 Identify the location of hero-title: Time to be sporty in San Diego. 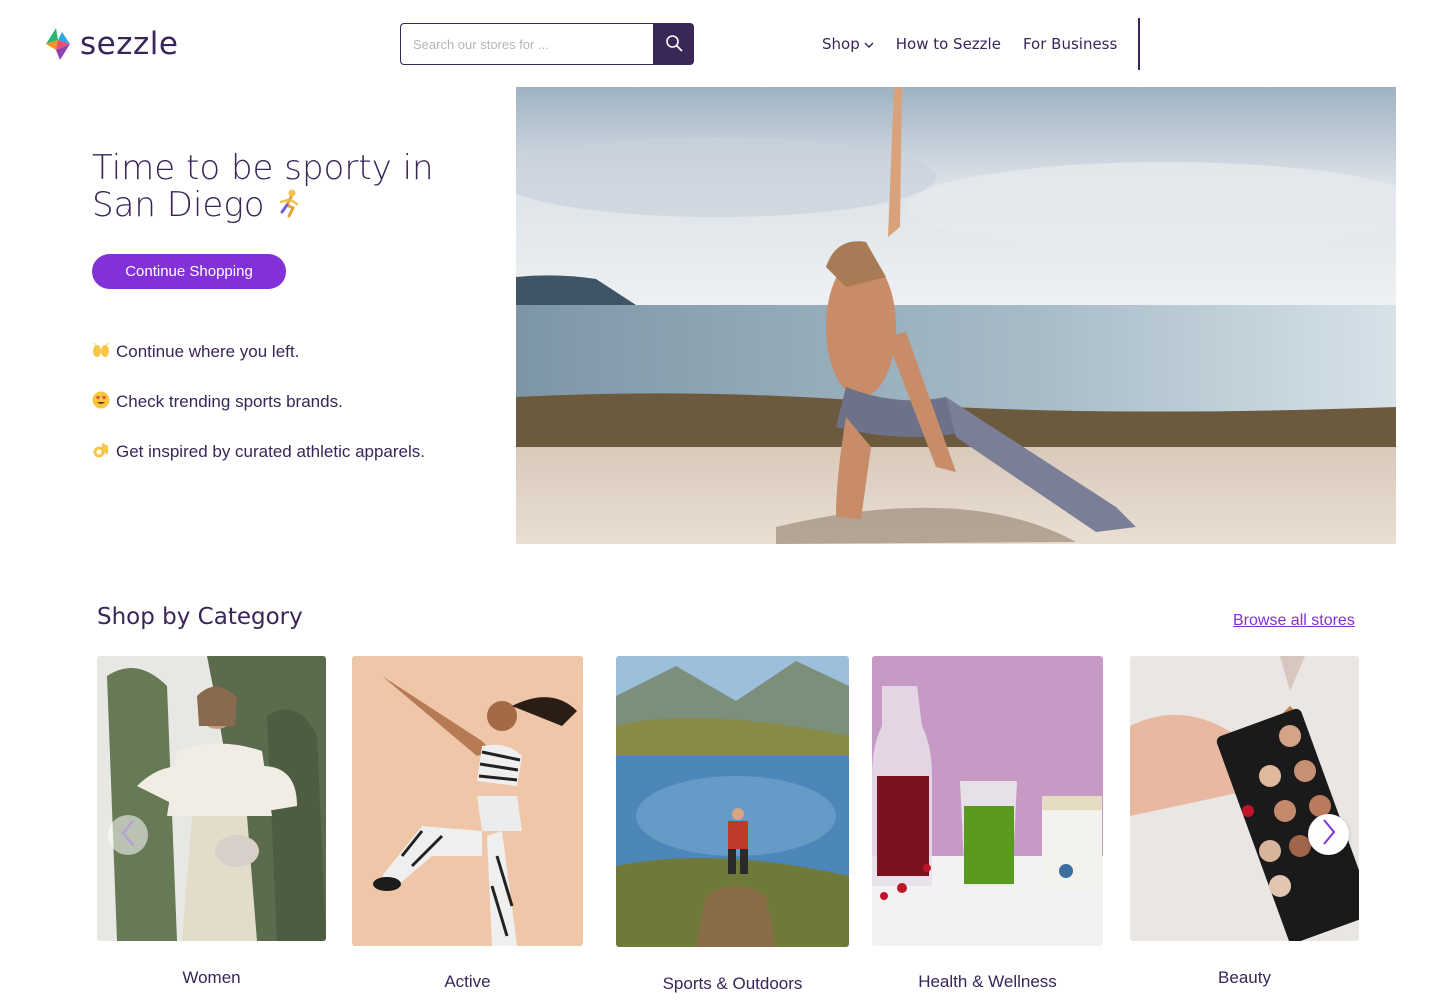
(263, 187).